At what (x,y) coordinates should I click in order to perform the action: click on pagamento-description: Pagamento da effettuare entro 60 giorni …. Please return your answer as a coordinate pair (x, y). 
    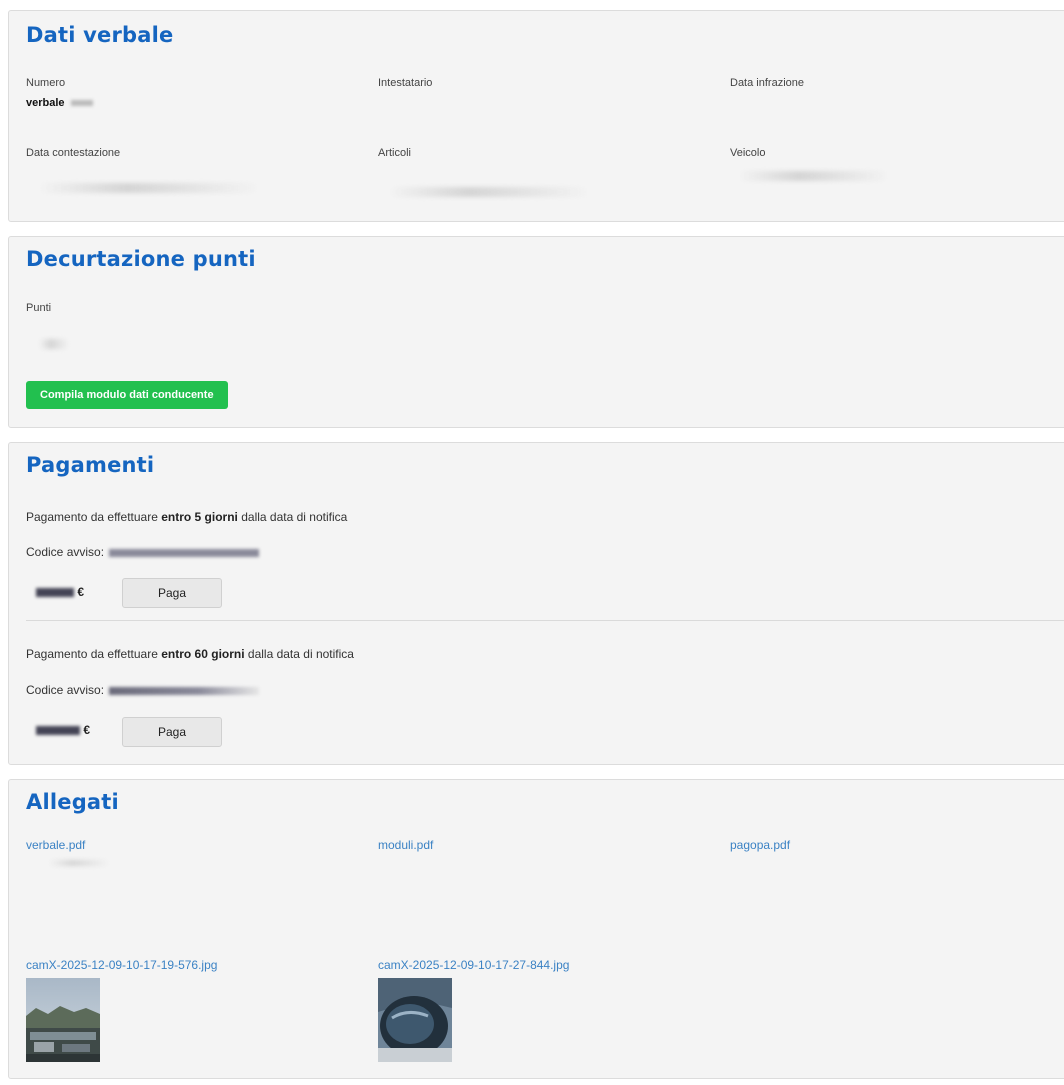
    Looking at the image, I should click on (190, 654).